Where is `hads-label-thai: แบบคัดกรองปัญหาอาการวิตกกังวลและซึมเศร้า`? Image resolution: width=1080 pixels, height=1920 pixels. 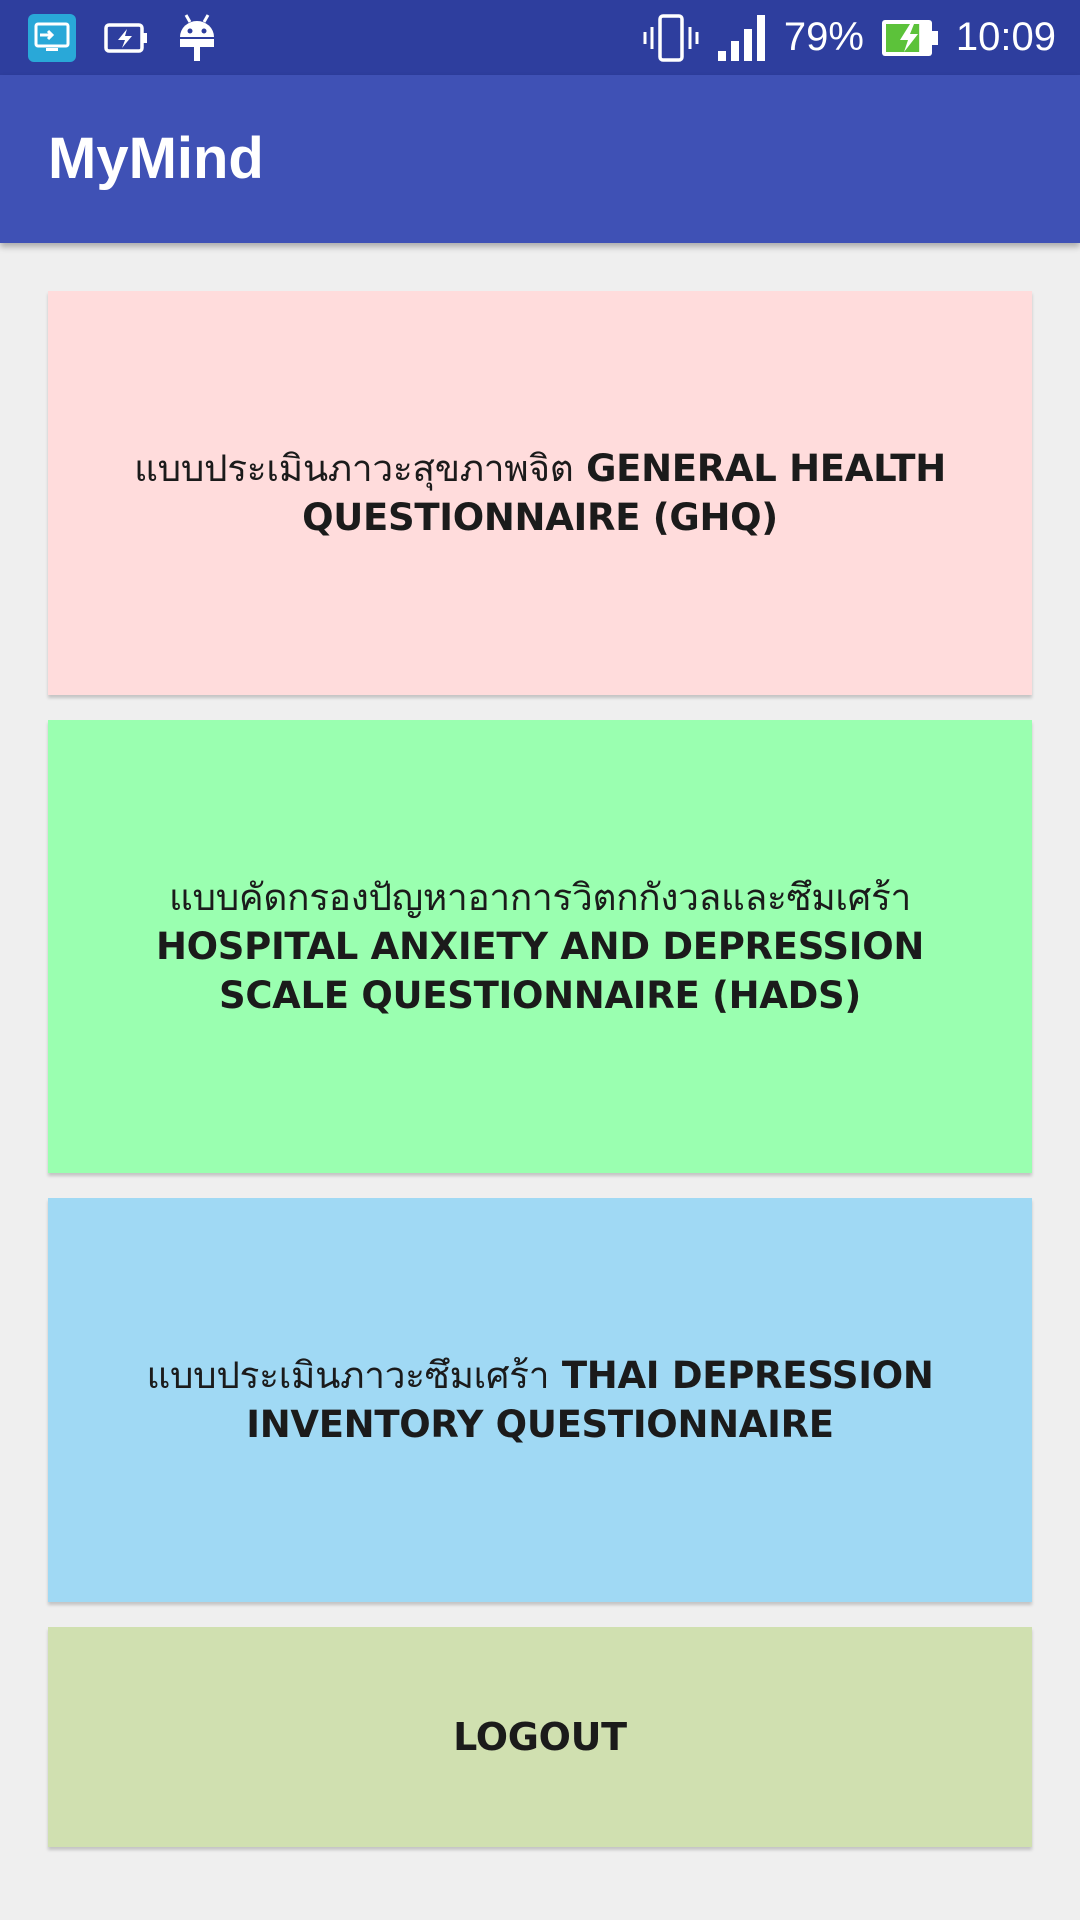
hads-label-thai: แบบคัดกรองปัญหาอาการวิตกกังวลและซึมเศร้า is located at coordinates (540, 897).